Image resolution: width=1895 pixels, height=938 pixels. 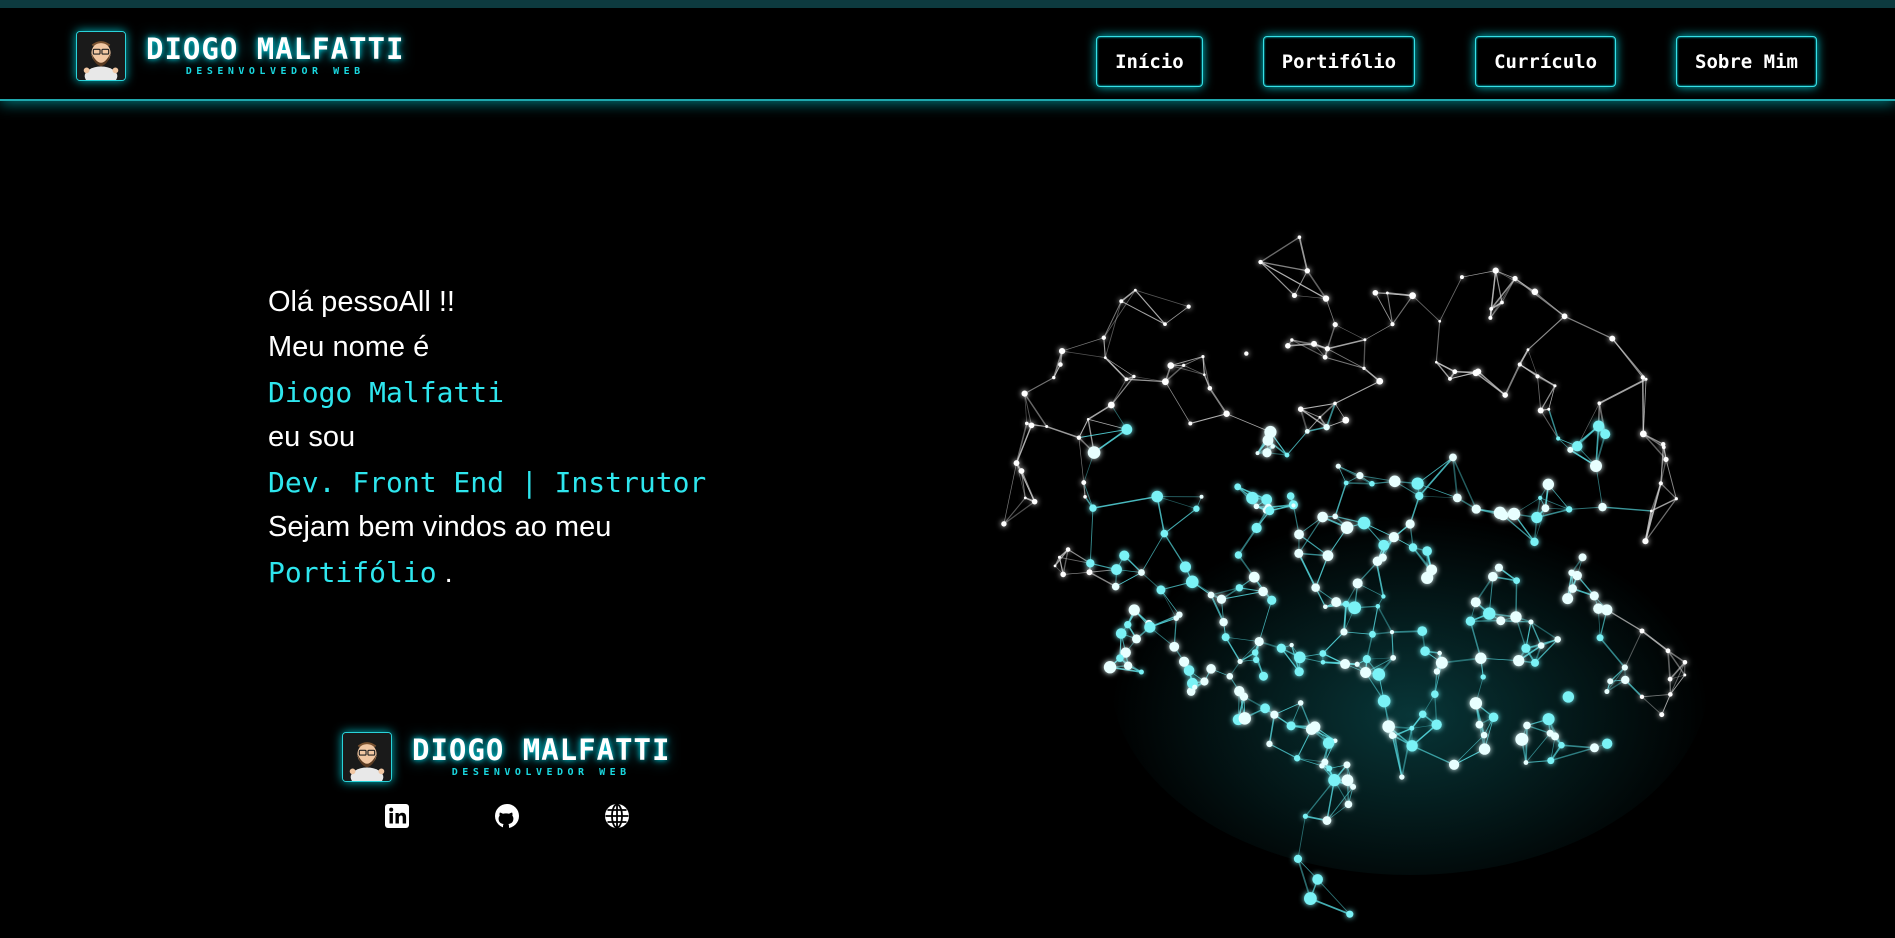 I want to click on nav-curriculo-button: Currículo, so click(x=1546, y=61).